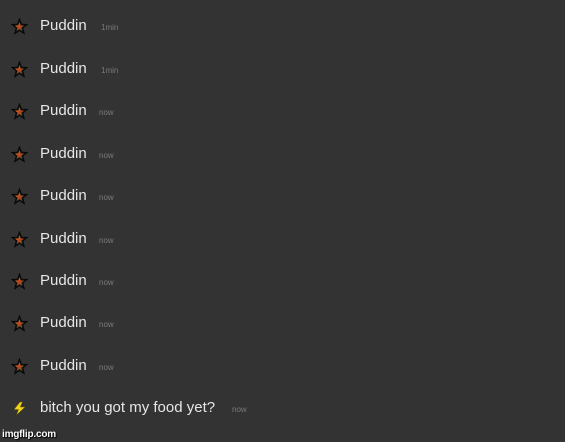 The image size is (565, 442). Describe the element at coordinates (282, 409) in the screenshot. I see `message-row: bitch you got my food yet? now` at that location.